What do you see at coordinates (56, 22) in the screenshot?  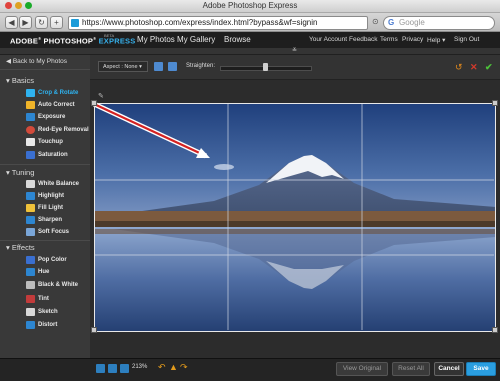 I see `add-bookmark-icon: +` at bounding box center [56, 22].